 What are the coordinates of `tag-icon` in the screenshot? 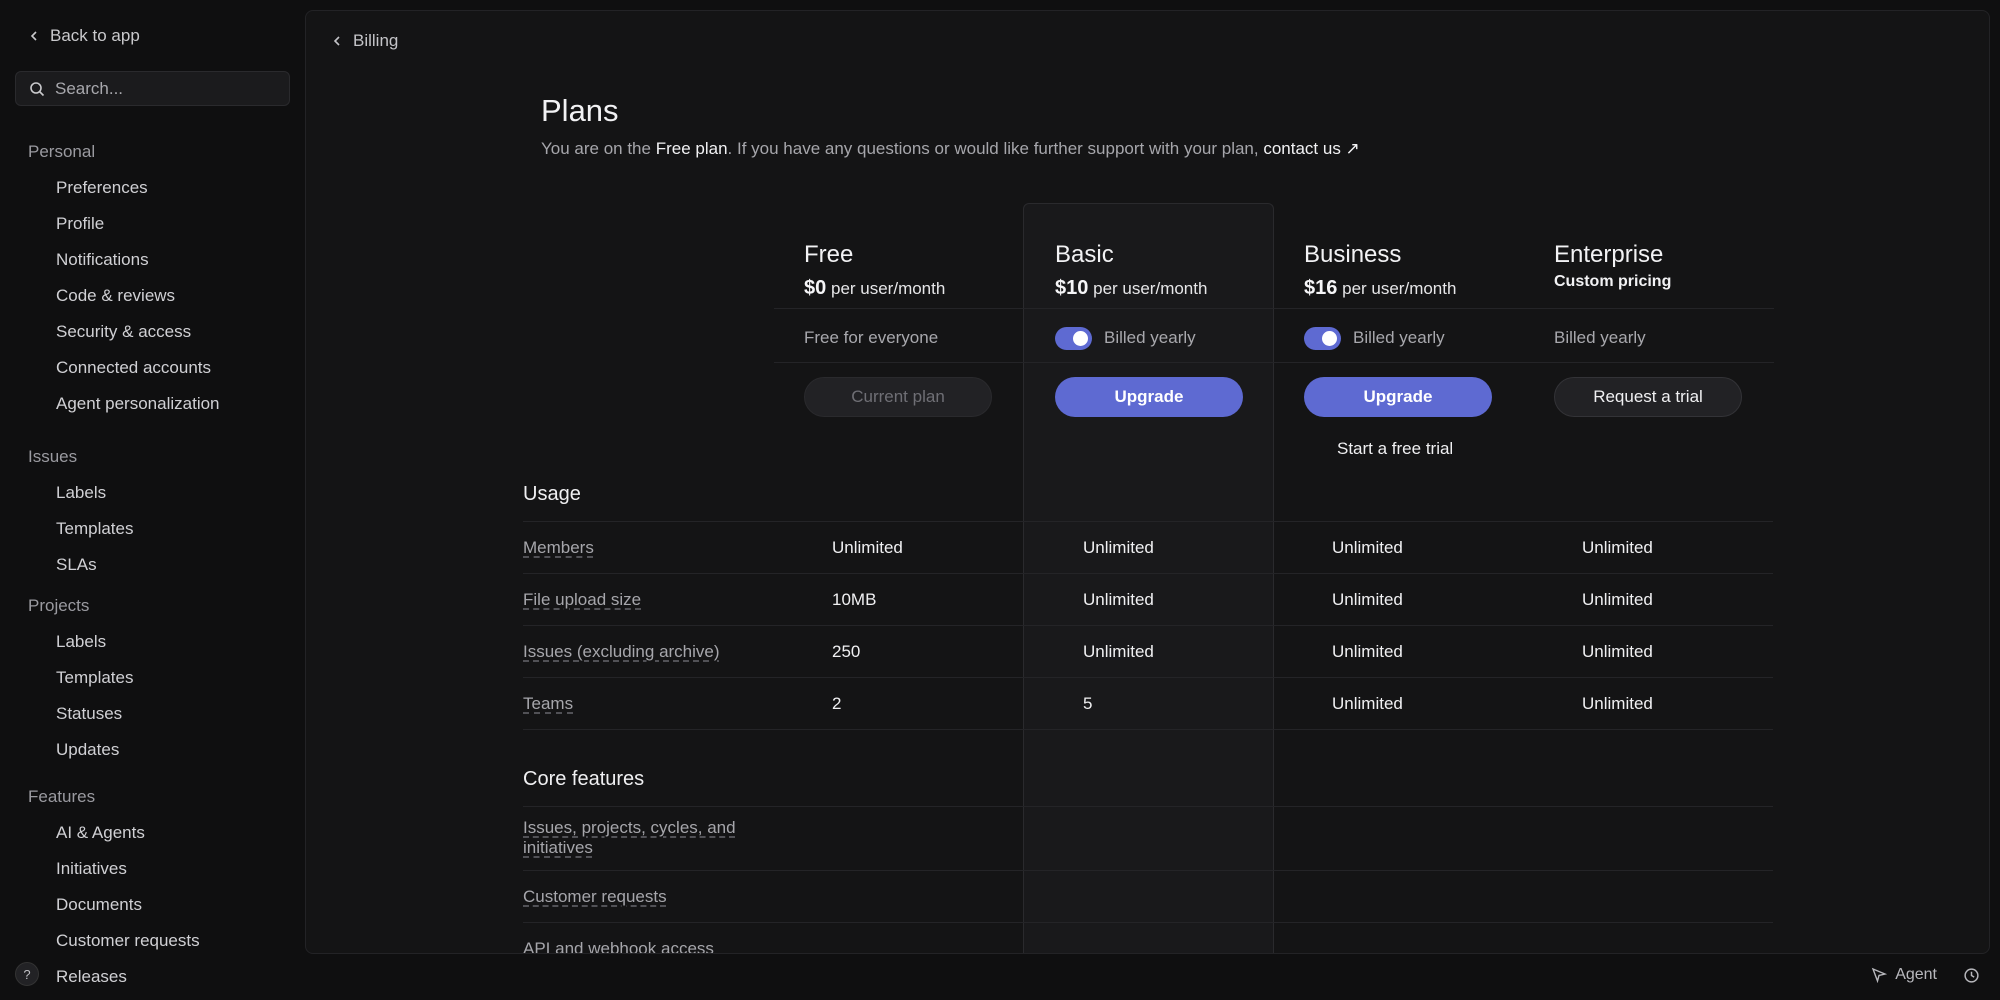 It's located at (37, 493).